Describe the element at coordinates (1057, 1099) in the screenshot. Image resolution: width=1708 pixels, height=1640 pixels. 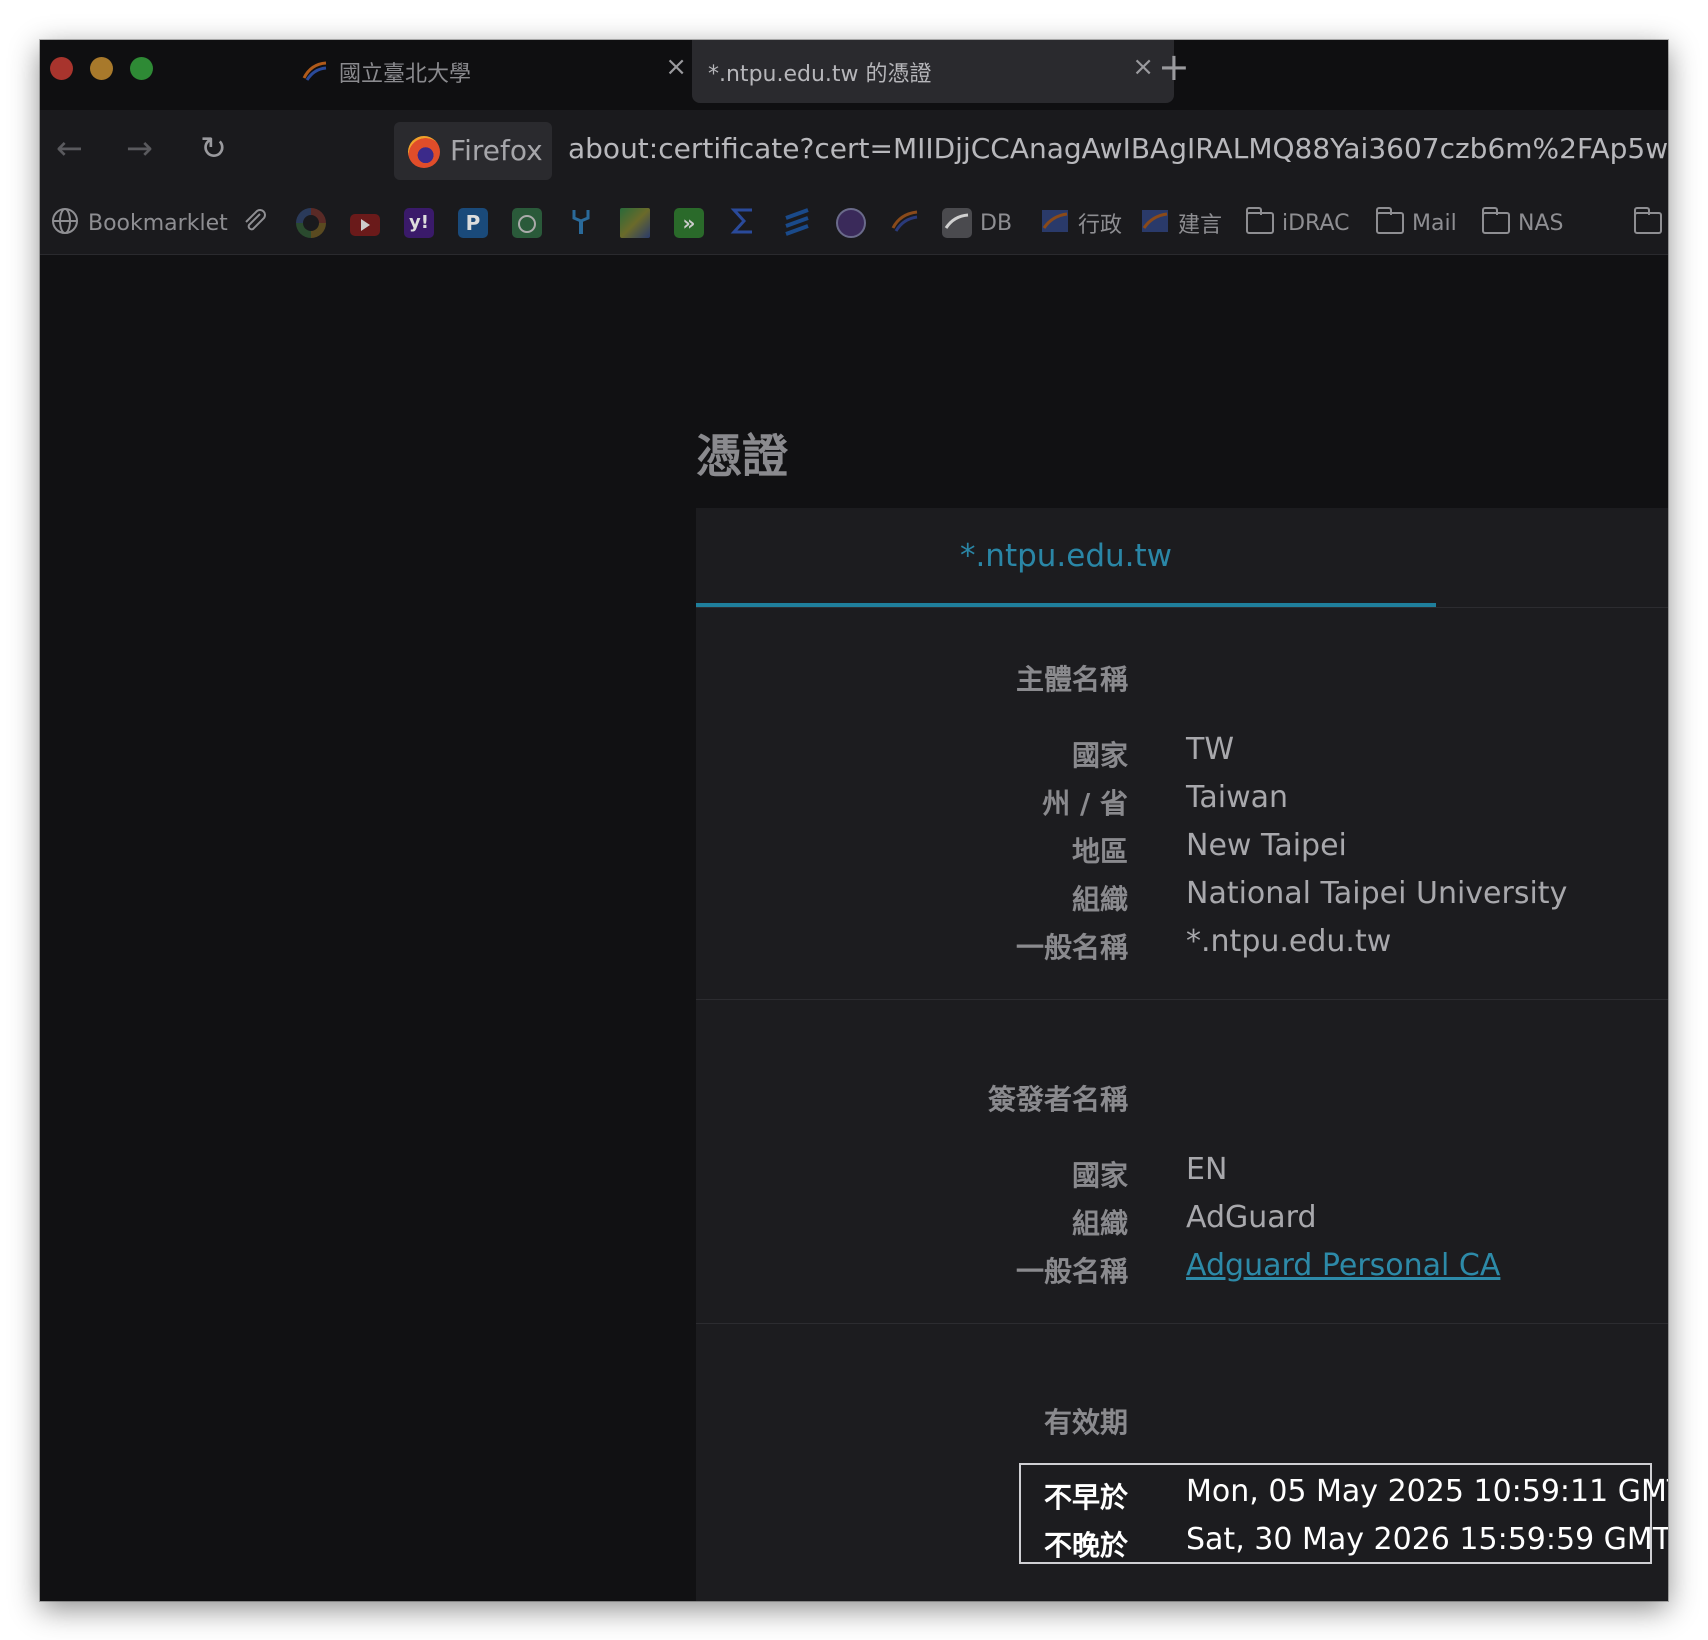
I see `section-heading-issuer: 簽發者名稱` at that location.